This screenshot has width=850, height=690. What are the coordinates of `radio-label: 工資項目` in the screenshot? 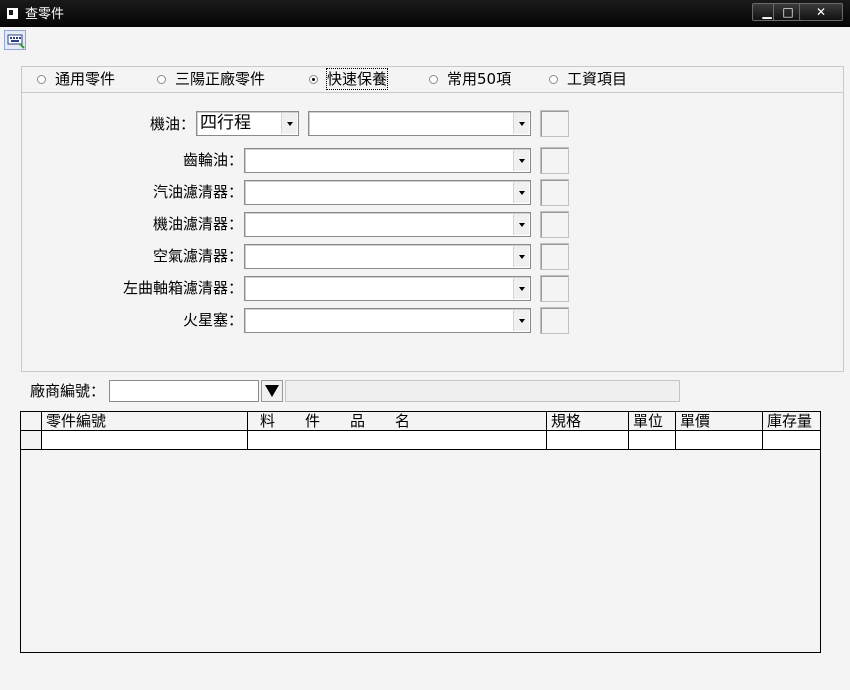 It's located at (597, 79).